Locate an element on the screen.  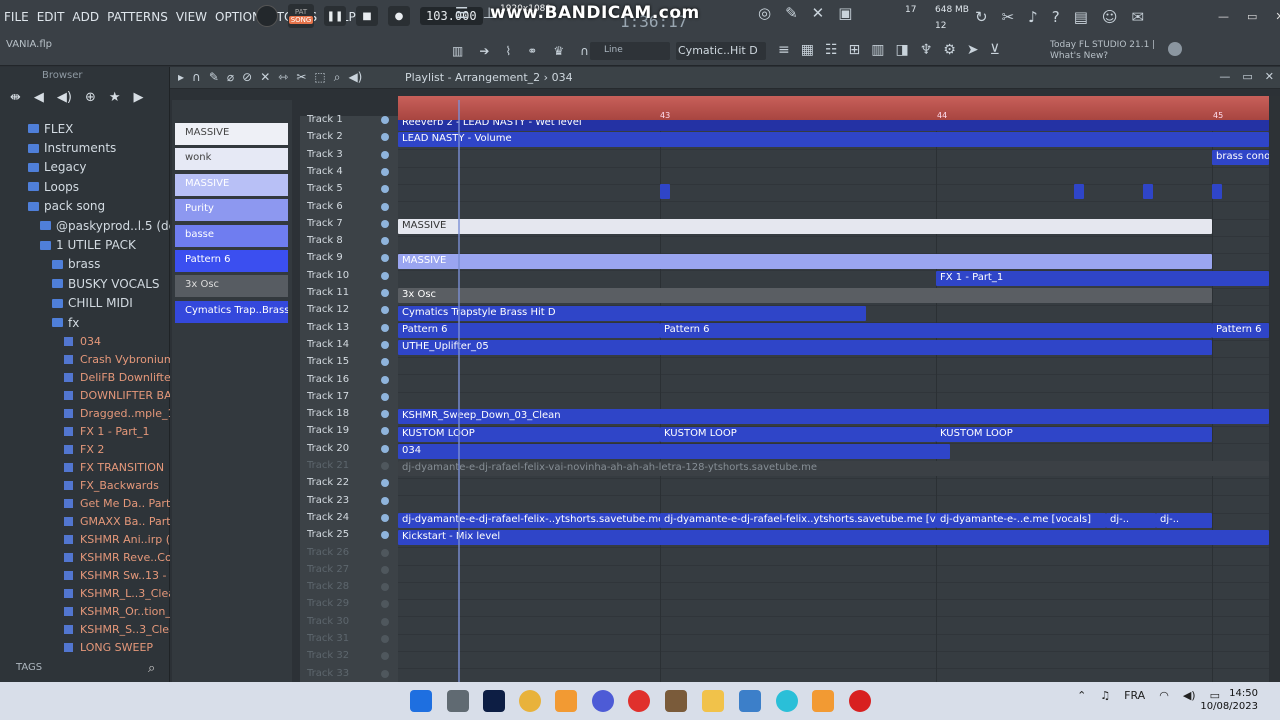
track-header: Track 29 is located at coordinates (349, 604).